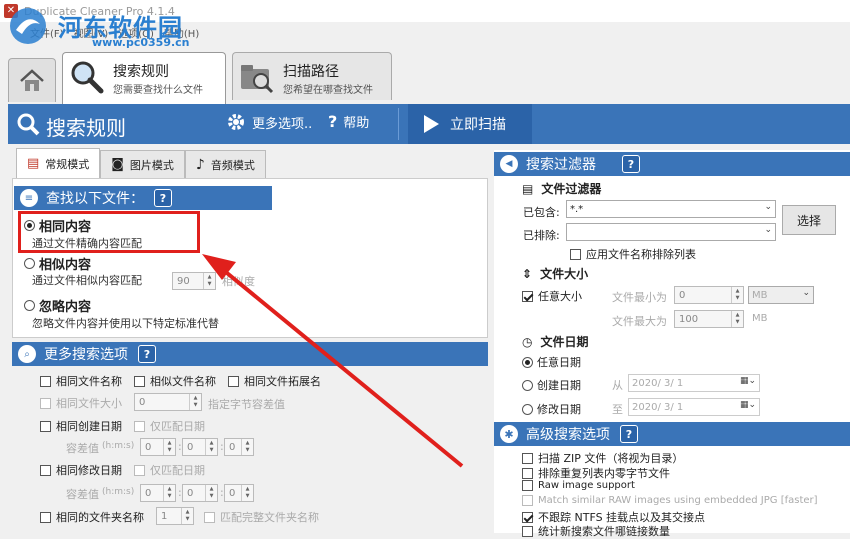 The height and width of the screenshot is (539, 850). What do you see at coordinates (806, 293) in the screenshot?
I see `min-unit-dropdown-icon: ⌄` at bounding box center [806, 293].